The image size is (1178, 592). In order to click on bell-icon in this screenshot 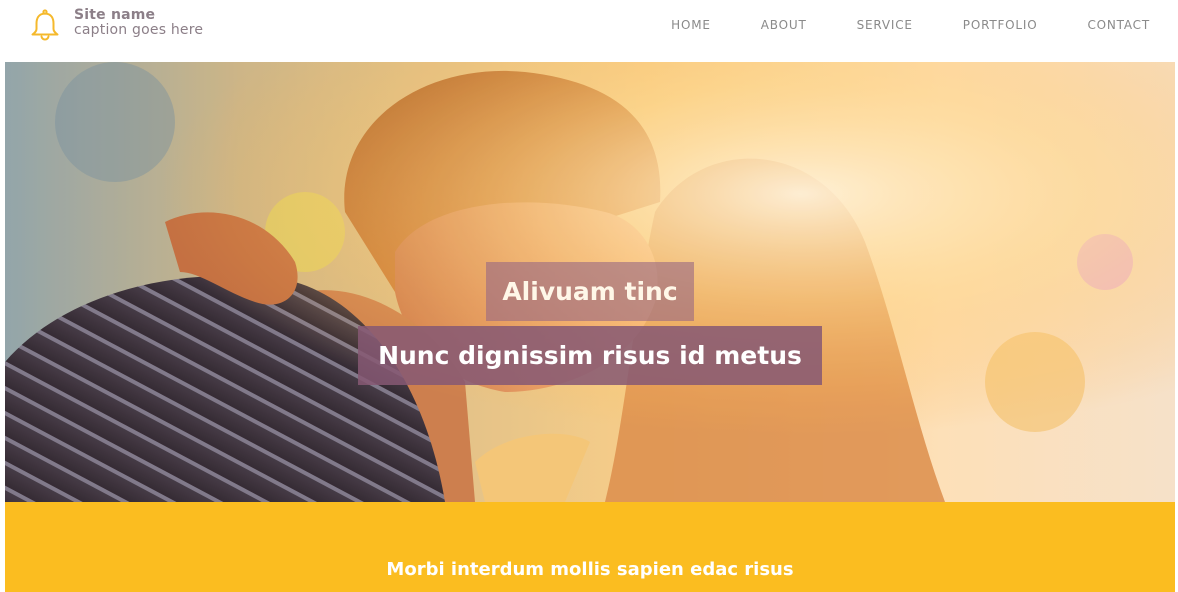, I will do `click(45, 25)`.